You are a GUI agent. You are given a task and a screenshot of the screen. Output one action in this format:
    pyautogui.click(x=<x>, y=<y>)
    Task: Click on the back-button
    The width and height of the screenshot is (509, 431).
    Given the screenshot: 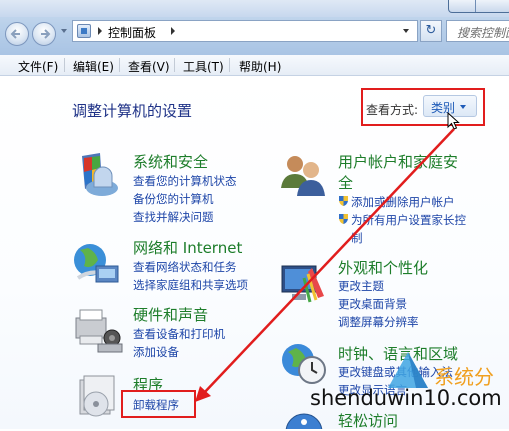 What is the action you would take?
    pyautogui.click(x=17, y=34)
    